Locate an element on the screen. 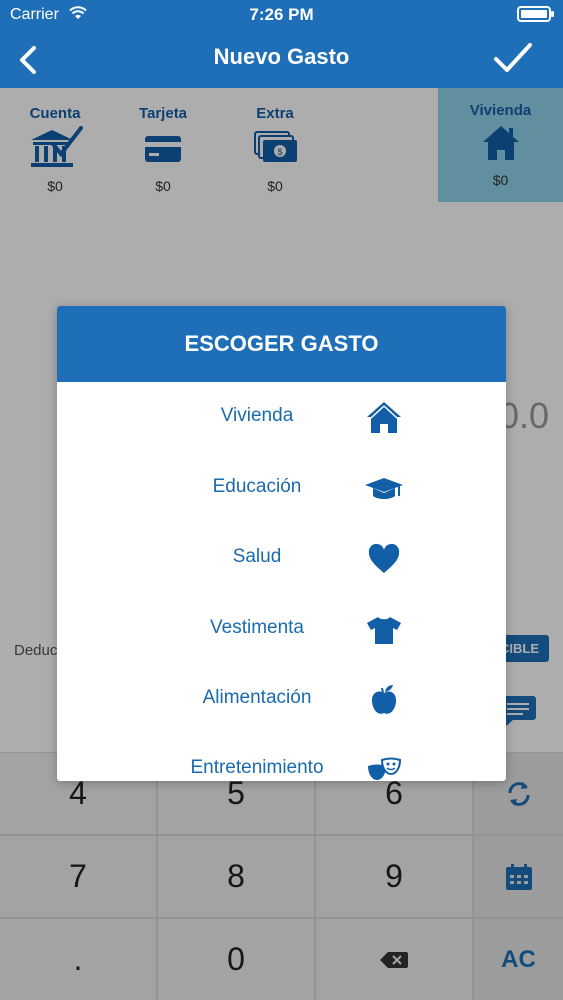 The width and height of the screenshot is (563, 1000). heart-icon is located at coordinates (384, 559).